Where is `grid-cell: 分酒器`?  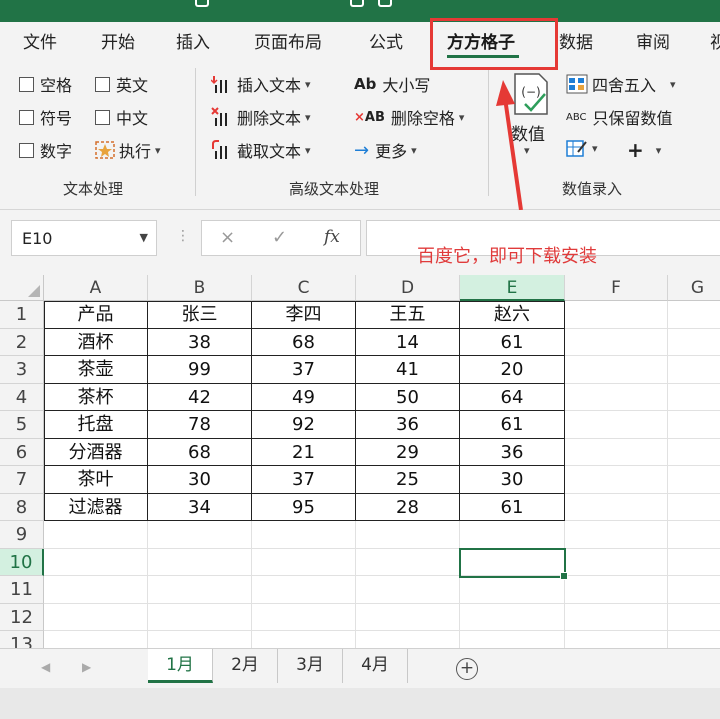
grid-cell: 分酒器 is located at coordinates (96, 452).